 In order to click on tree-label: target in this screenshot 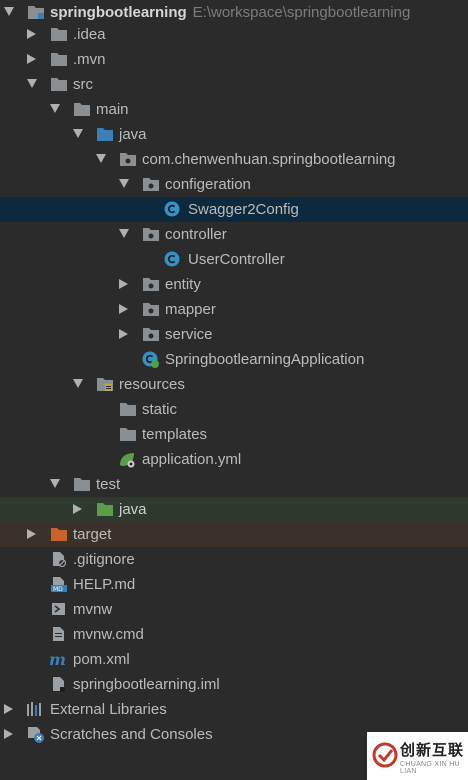, I will do `click(92, 534)`.